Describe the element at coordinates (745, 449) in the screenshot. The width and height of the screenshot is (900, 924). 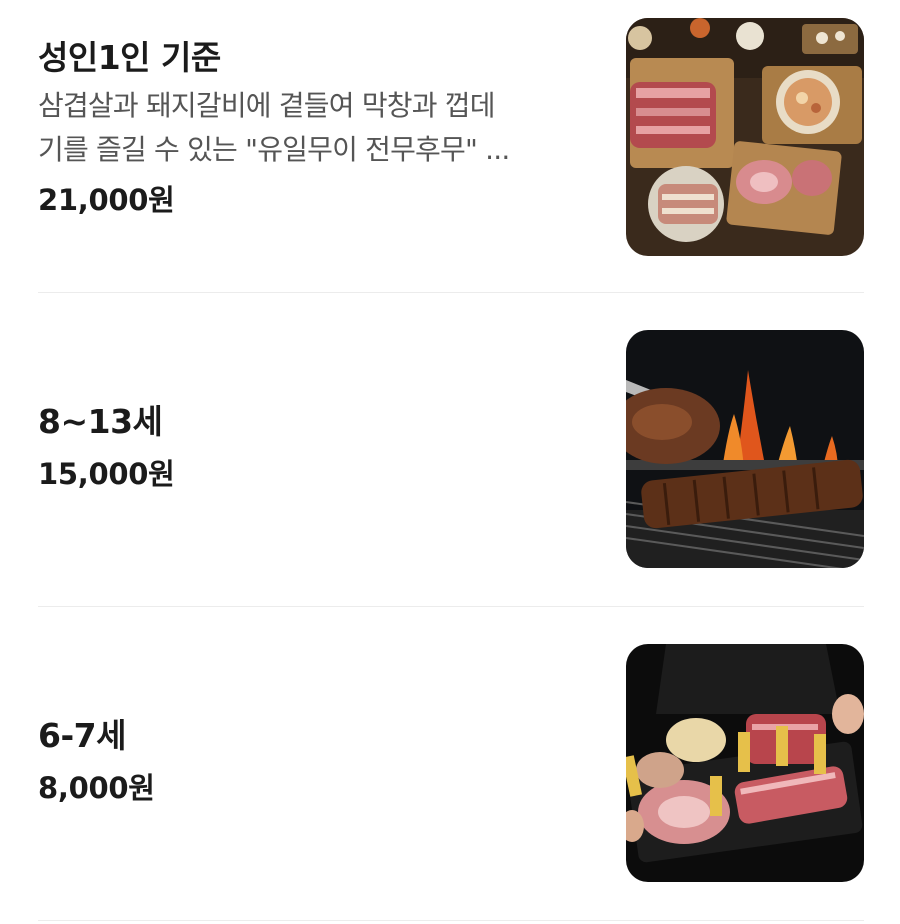
I see `ribs-on-grill-image` at that location.